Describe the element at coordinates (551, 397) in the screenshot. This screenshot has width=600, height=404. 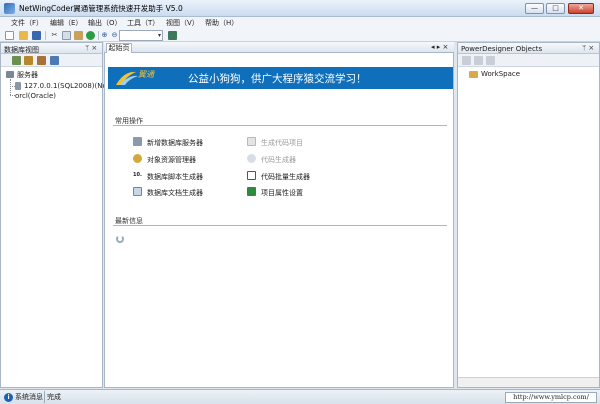
I see `status-url-link: http://www.ymlcp.com/` at that location.